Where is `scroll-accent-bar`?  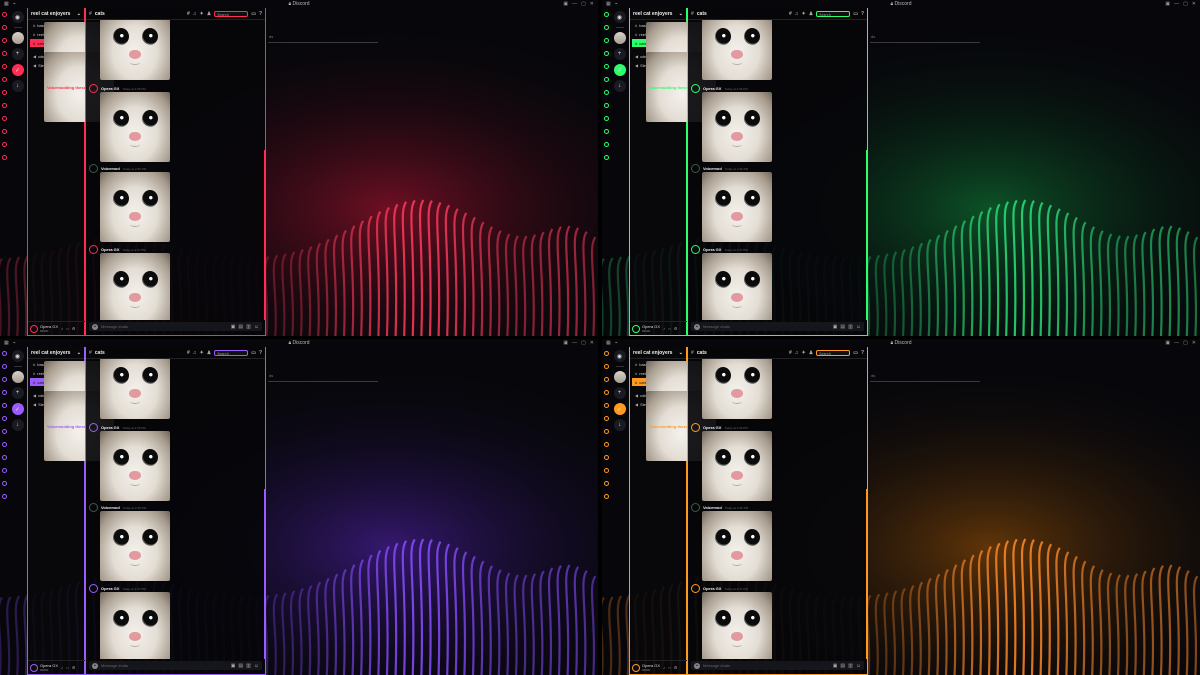
scroll-accent-bar is located at coordinates (867, 235).